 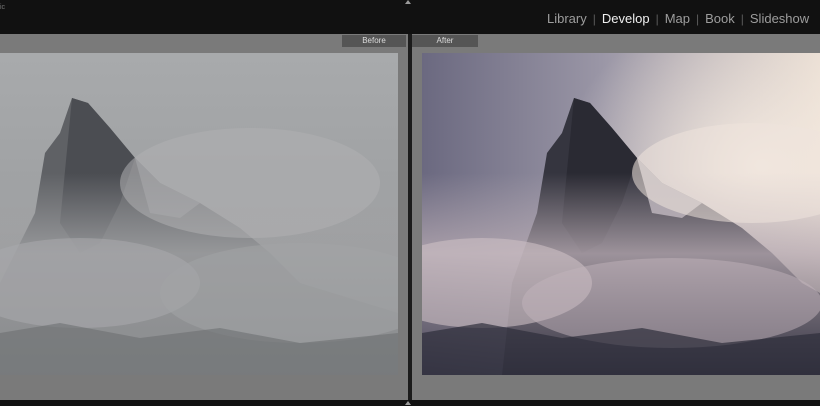 I want to click on module-map: Map, so click(x=677, y=18).